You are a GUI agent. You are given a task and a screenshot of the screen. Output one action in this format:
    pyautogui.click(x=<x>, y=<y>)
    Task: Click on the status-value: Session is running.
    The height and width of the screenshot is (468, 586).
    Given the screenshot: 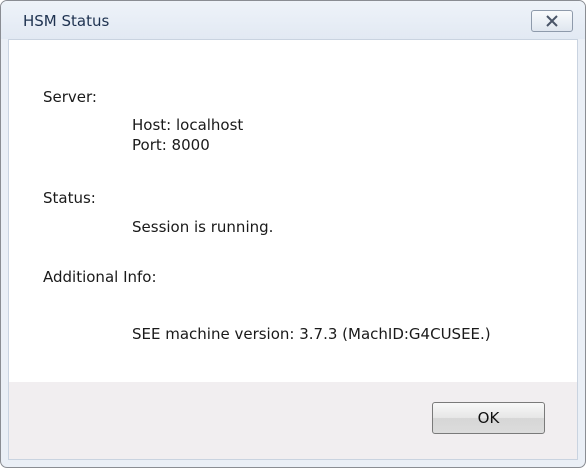 What is the action you would take?
    pyautogui.click(x=203, y=227)
    